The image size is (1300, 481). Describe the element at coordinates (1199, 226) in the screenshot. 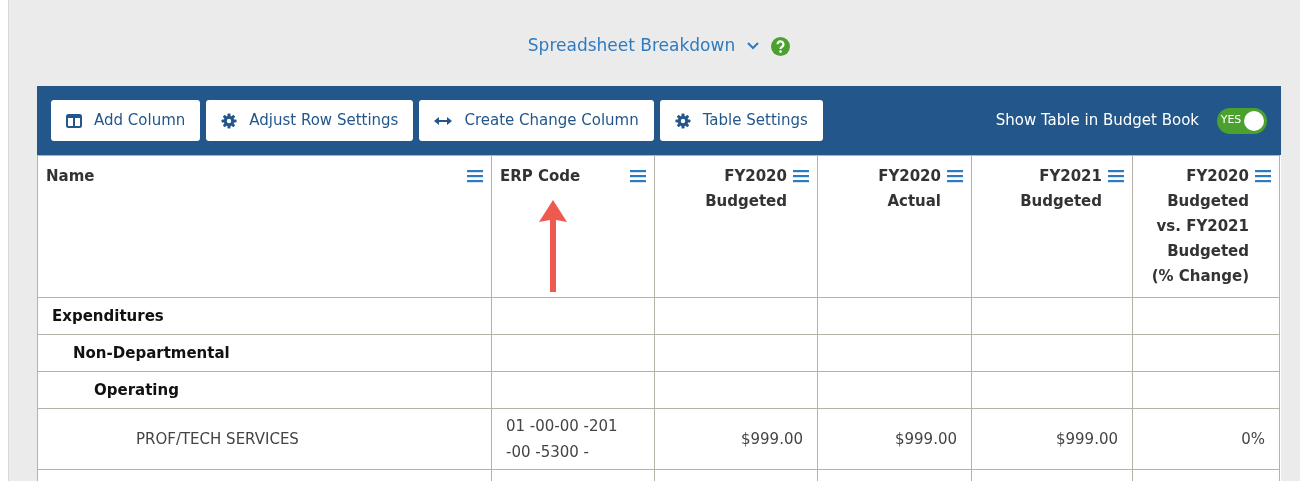

I see `column-heading: FY2020 Budgeted vs. FY2021 Budgeted (% Change)` at that location.